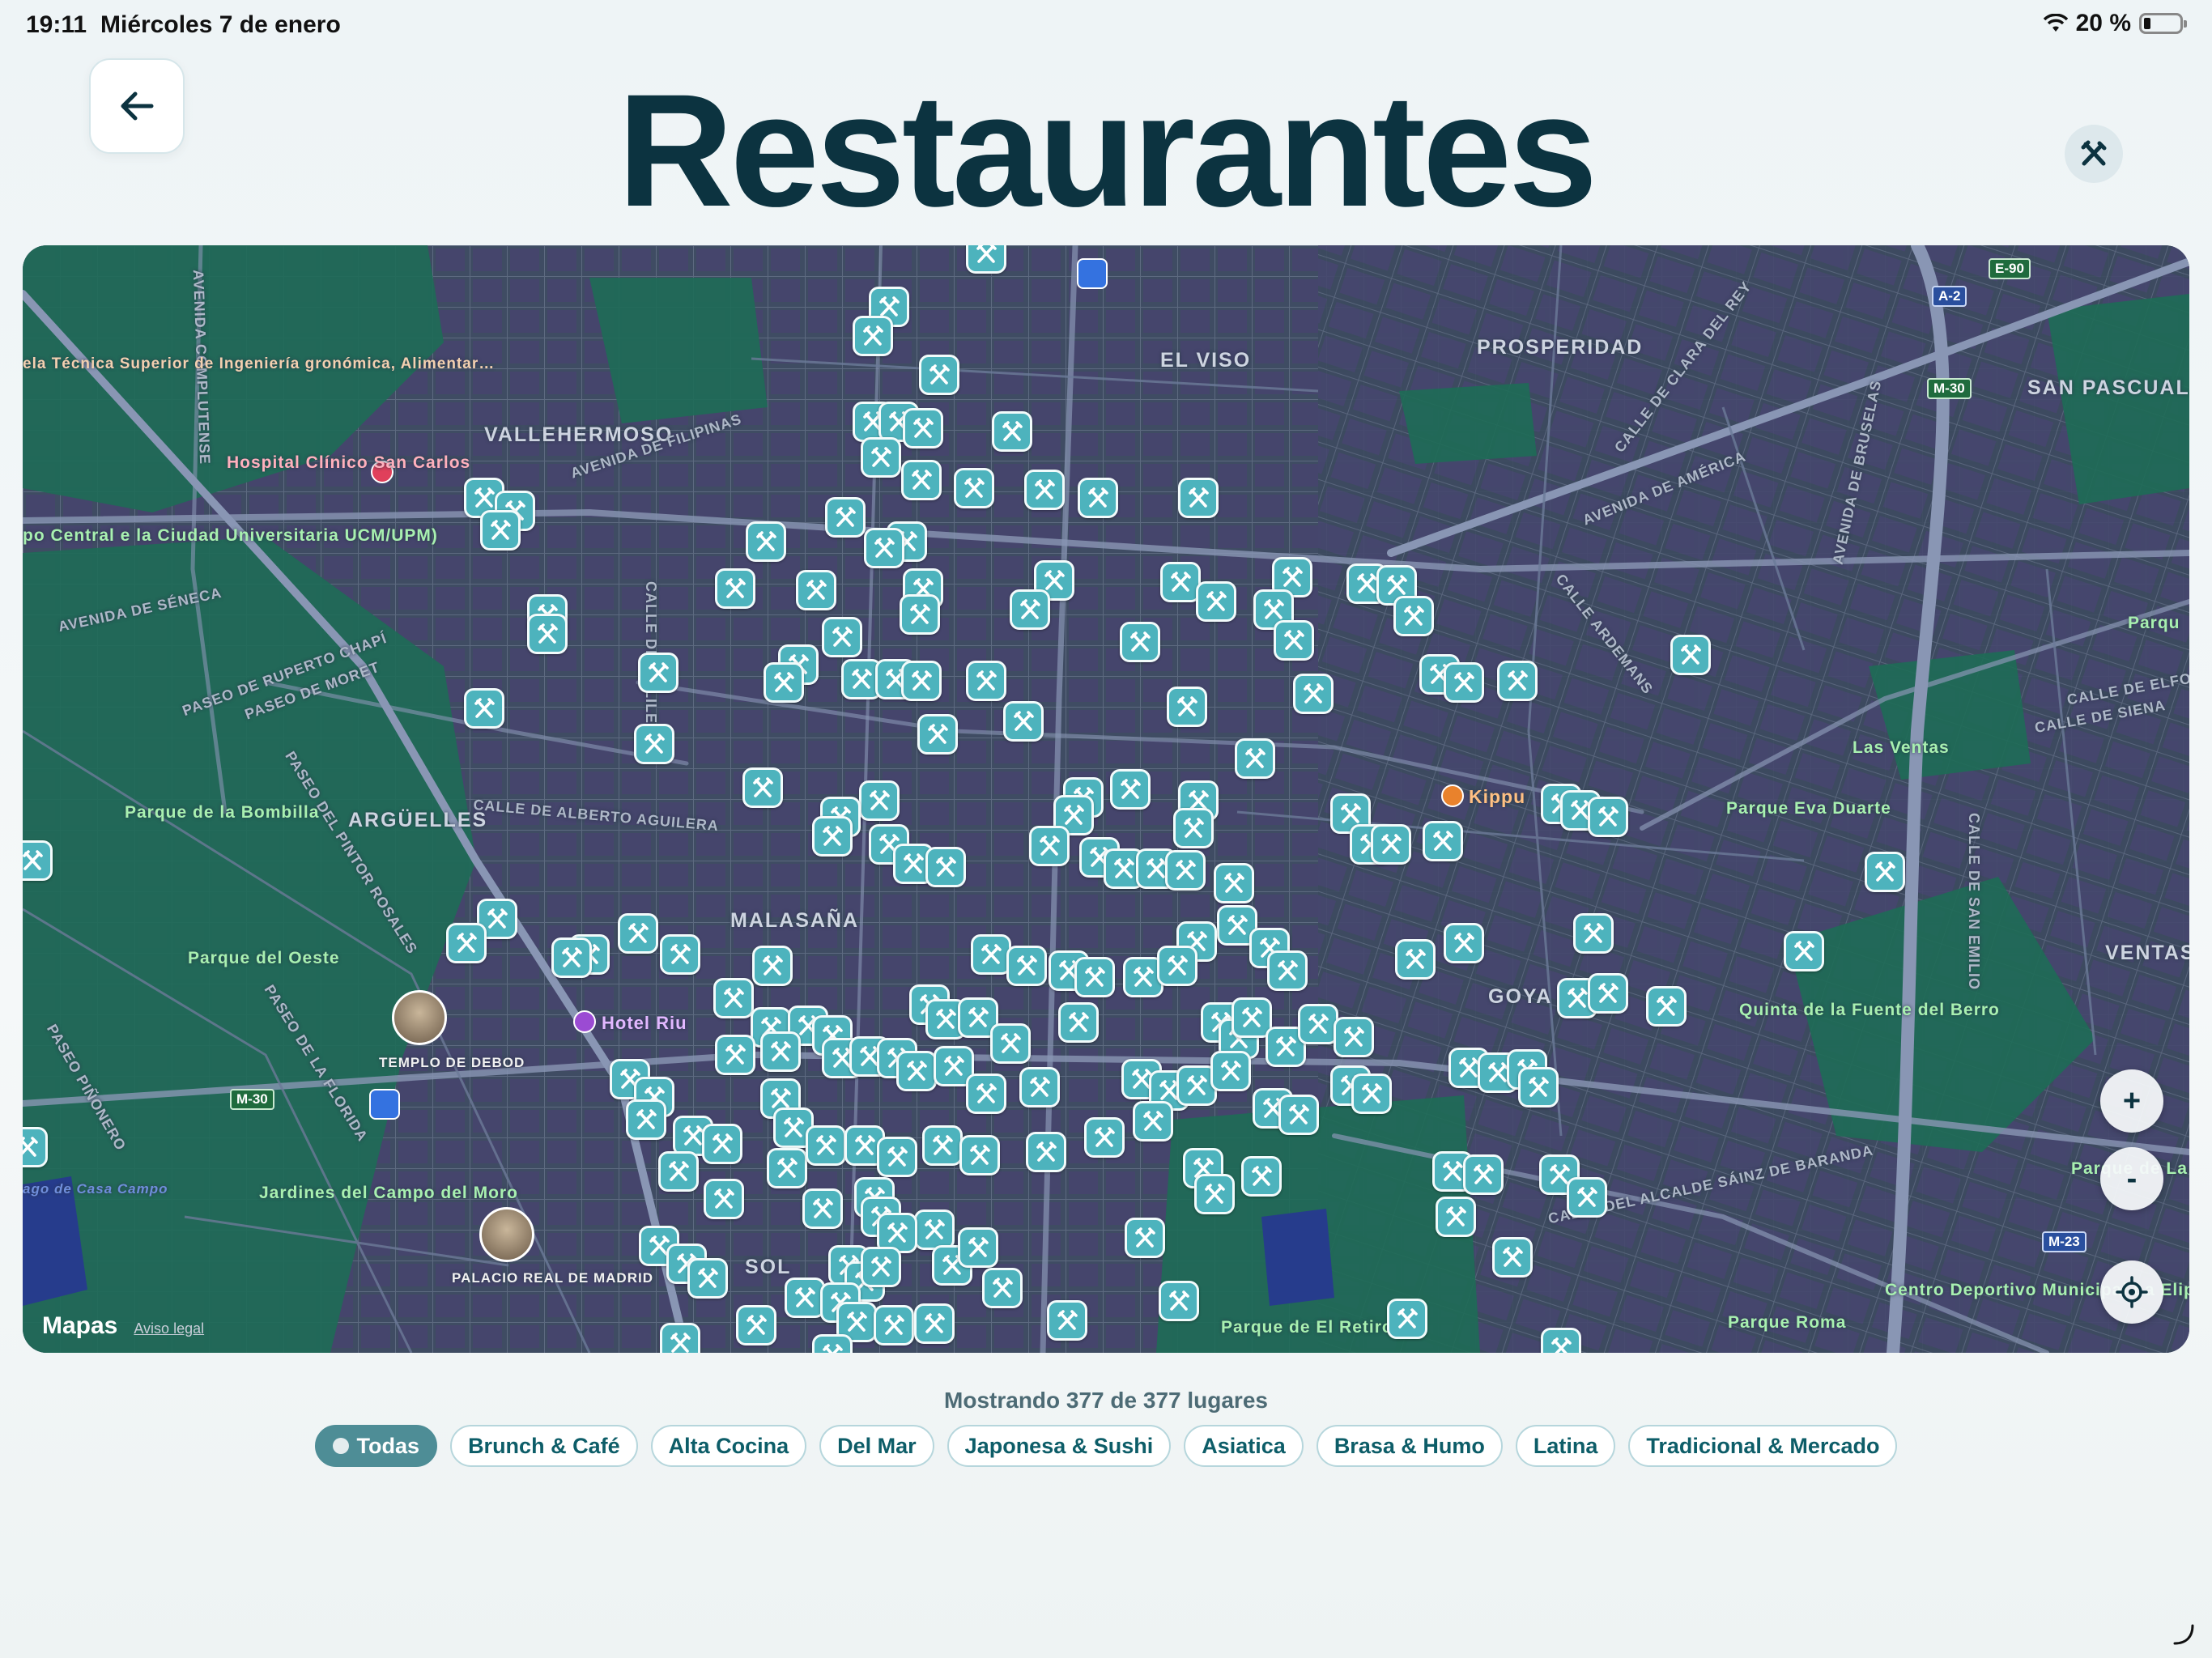  What do you see at coordinates (169, 1328) in the screenshot?
I see `legal-link: Aviso legal` at bounding box center [169, 1328].